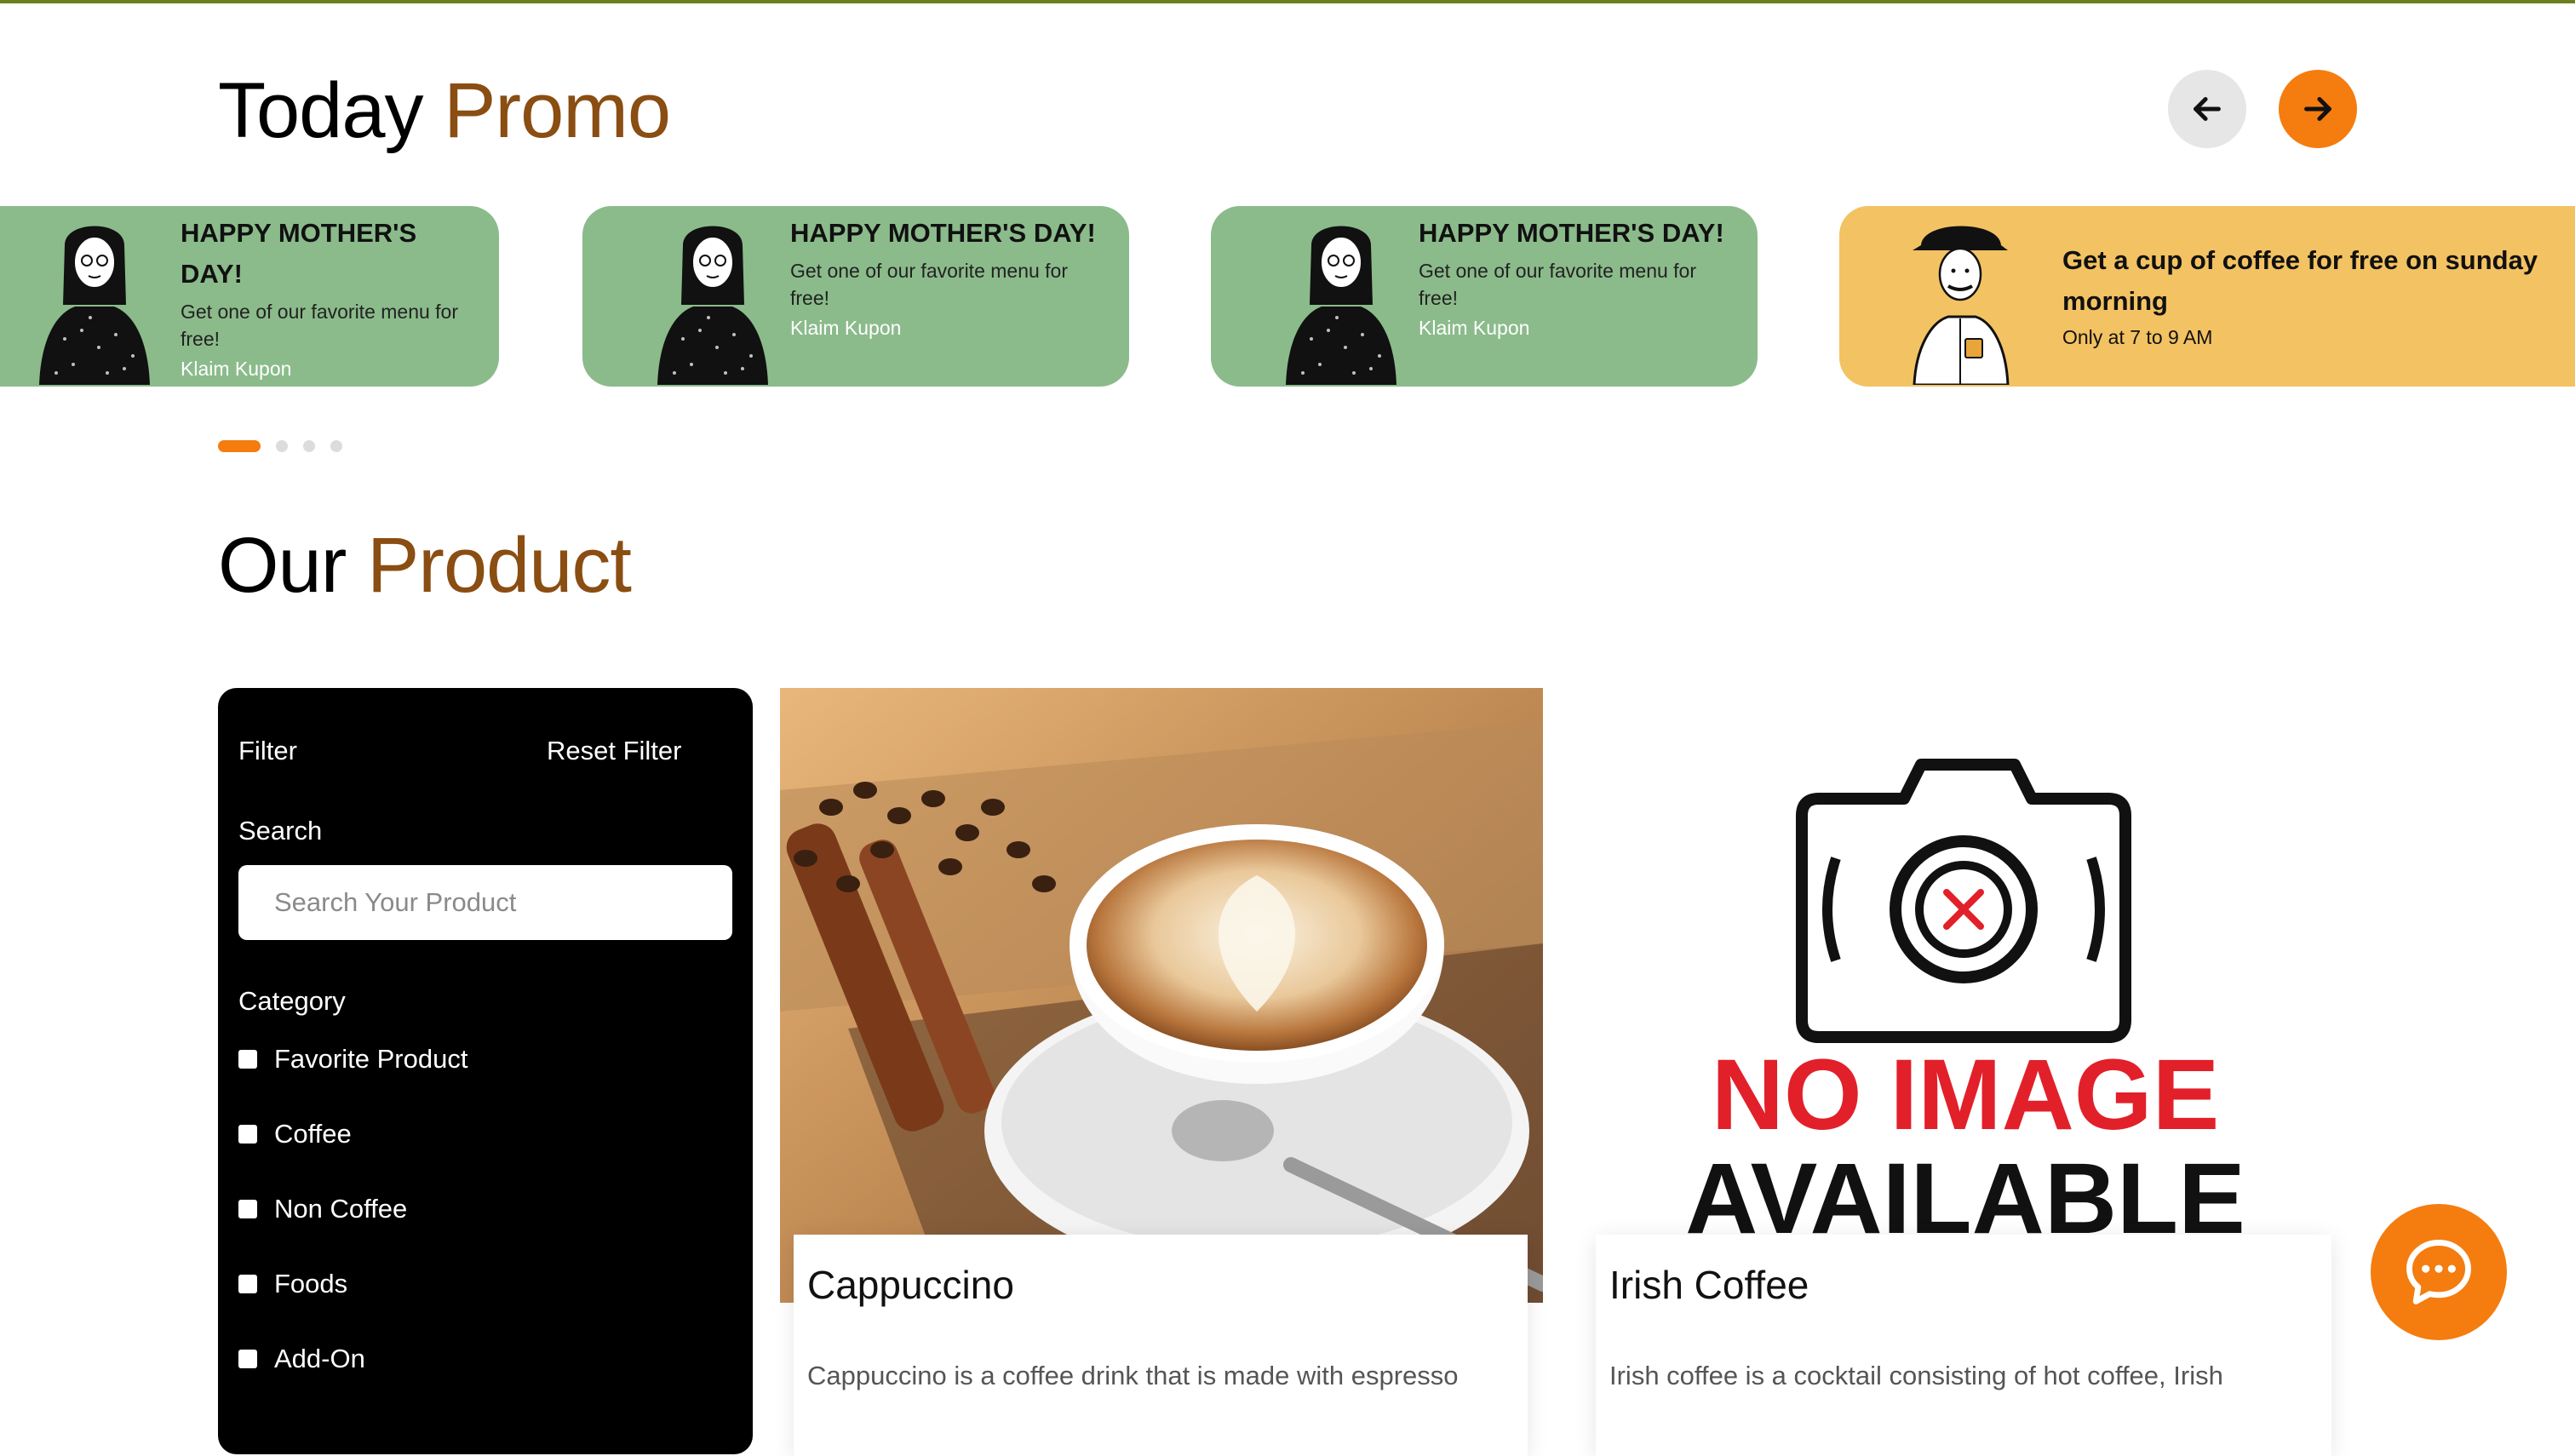 The height and width of the screenshot is (1456, 2575). Describe the element at coordinates (1709, 1285) in the screenshot. I see `product-name: Irish Coffee` at that location.